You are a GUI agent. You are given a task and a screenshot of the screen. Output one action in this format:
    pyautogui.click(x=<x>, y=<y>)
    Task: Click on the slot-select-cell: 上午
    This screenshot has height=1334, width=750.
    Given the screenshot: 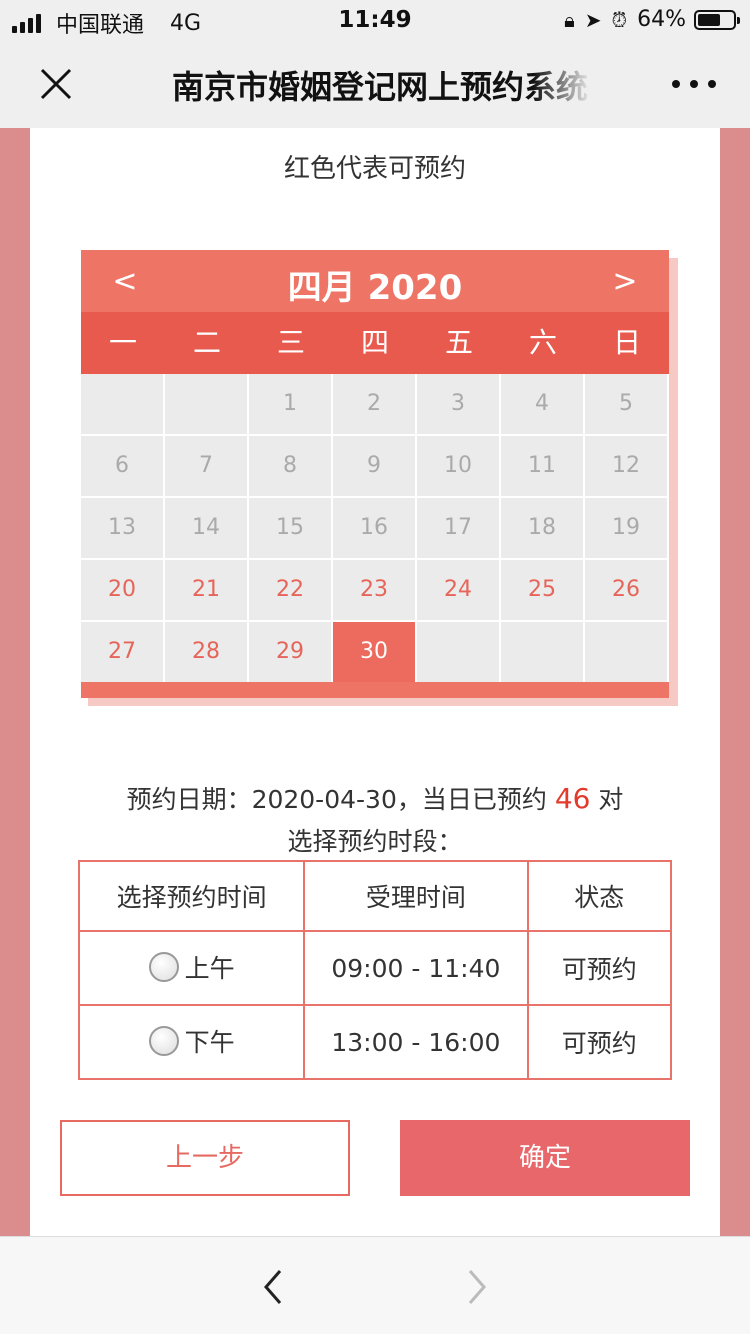 What is the action you would take?
    pyautogui.click(x=191, y=968)
    